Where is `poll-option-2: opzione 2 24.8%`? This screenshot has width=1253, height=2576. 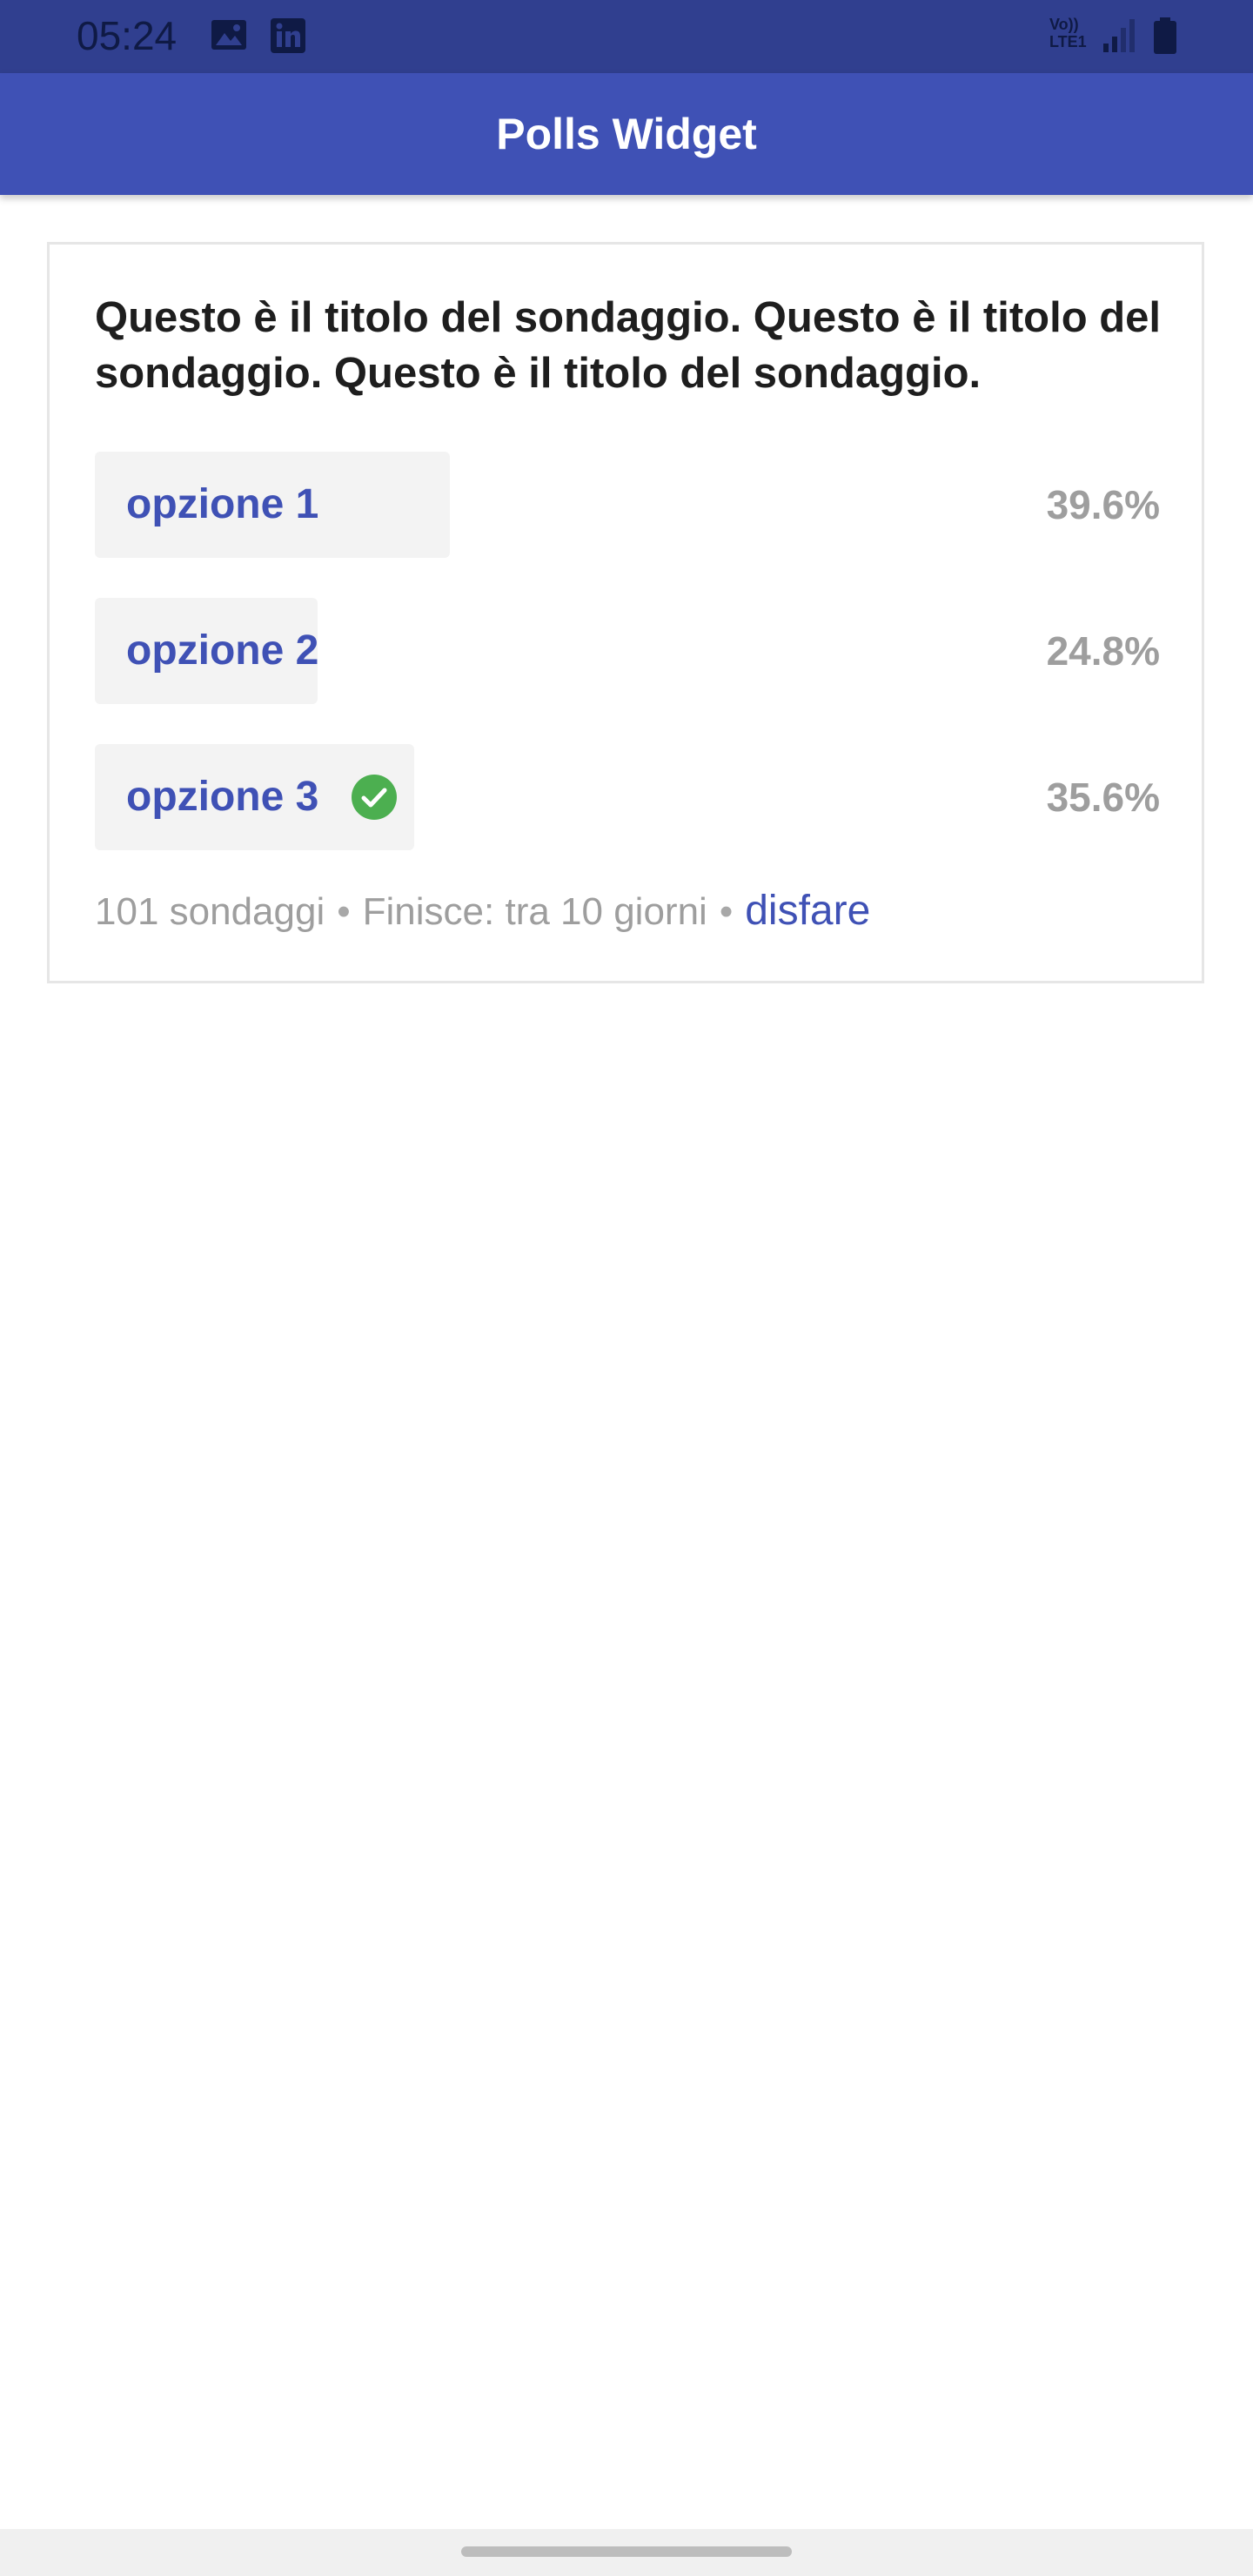
poll-option-2: opzione 2 24.8% is located at coordinates (627, 651).